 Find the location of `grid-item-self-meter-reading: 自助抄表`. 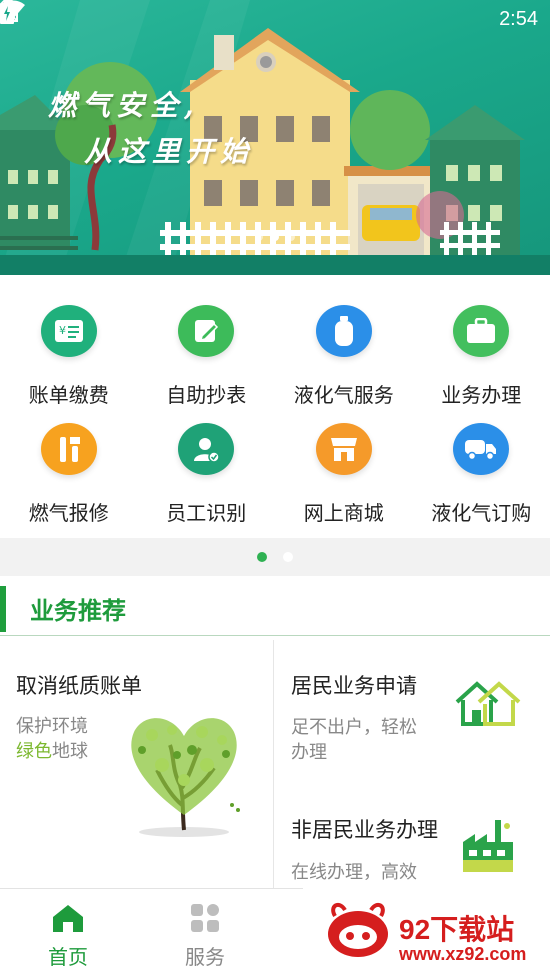

grid-item-self-meter-reading: 自助抄表 is located at coordinates (207, 349).